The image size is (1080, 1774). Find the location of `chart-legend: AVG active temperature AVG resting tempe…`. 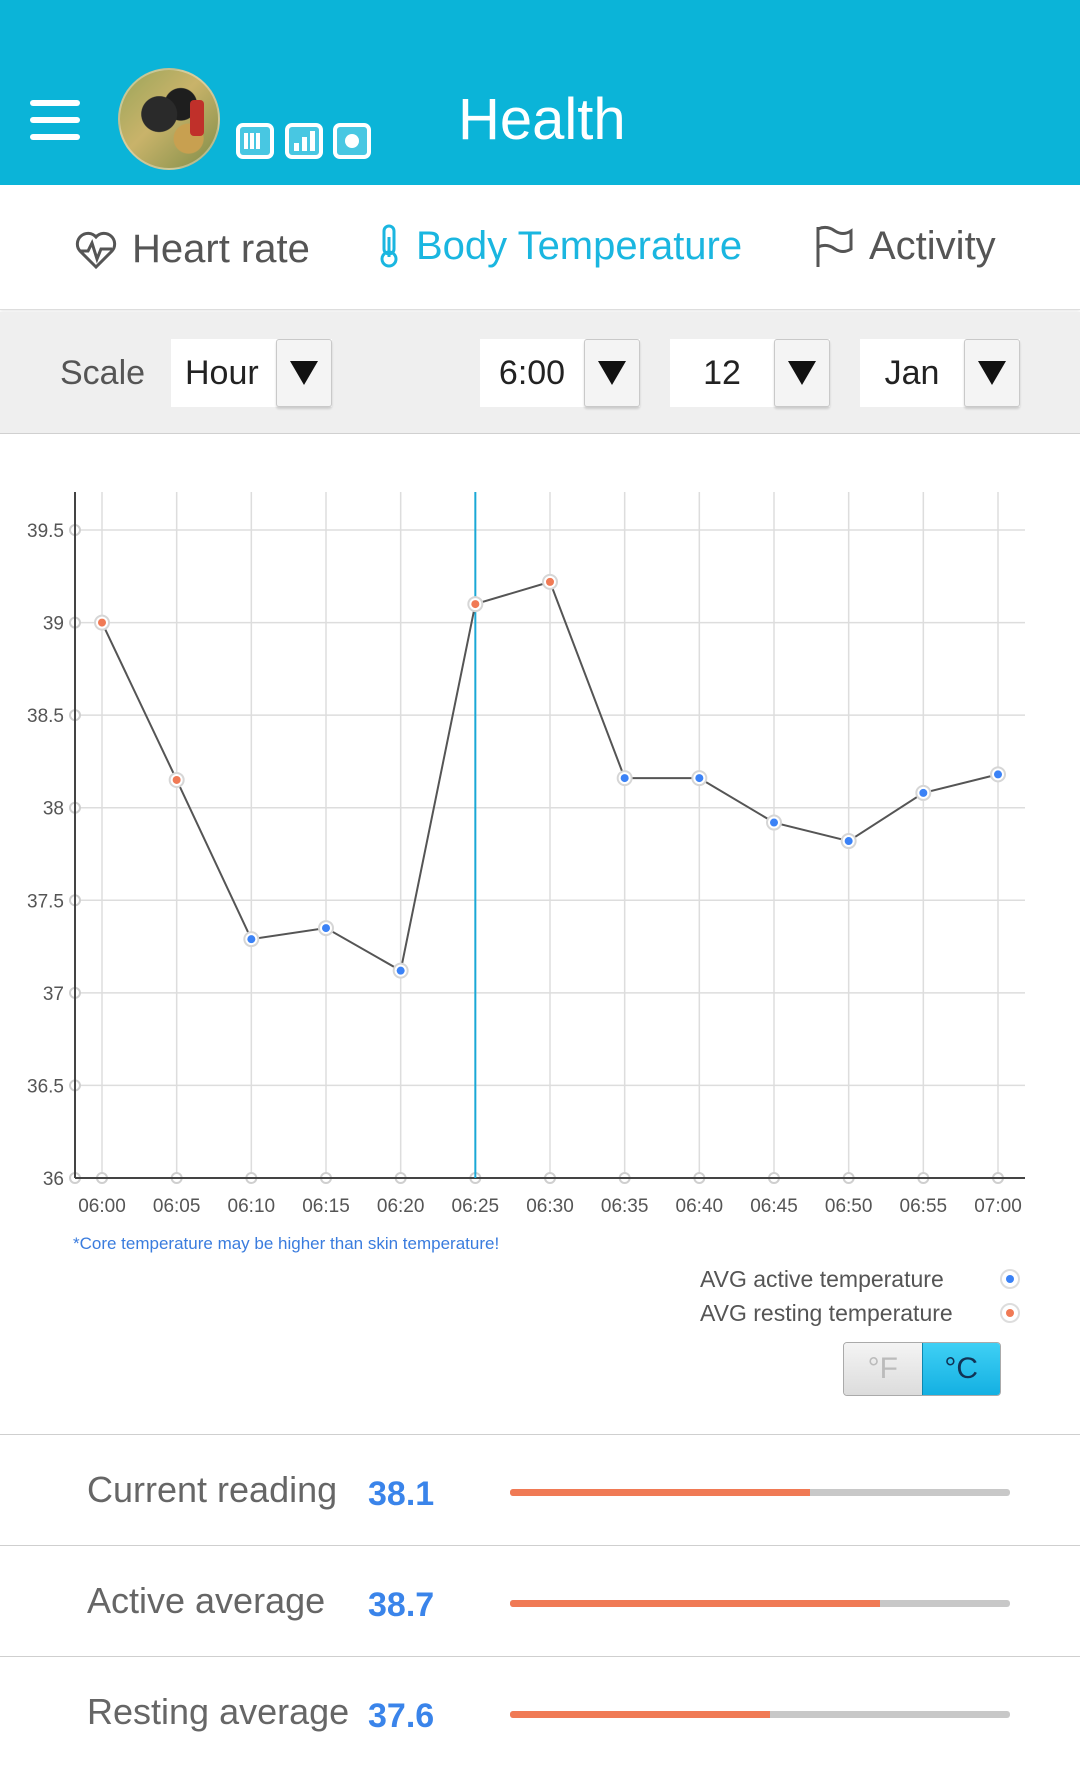

chart-legend: AVG active temperature AVG resting tempe… is located at coordinates (860, 1296).